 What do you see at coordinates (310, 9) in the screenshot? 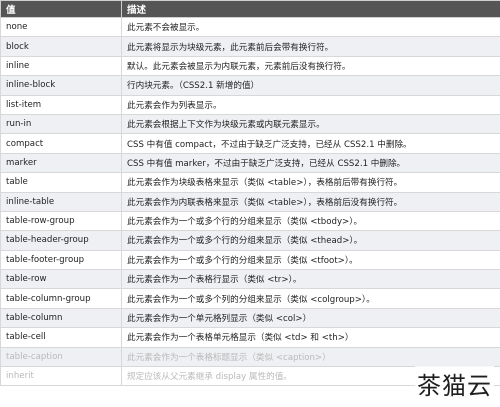
I see `header-description: 描述` at bounding box center [310, 9].